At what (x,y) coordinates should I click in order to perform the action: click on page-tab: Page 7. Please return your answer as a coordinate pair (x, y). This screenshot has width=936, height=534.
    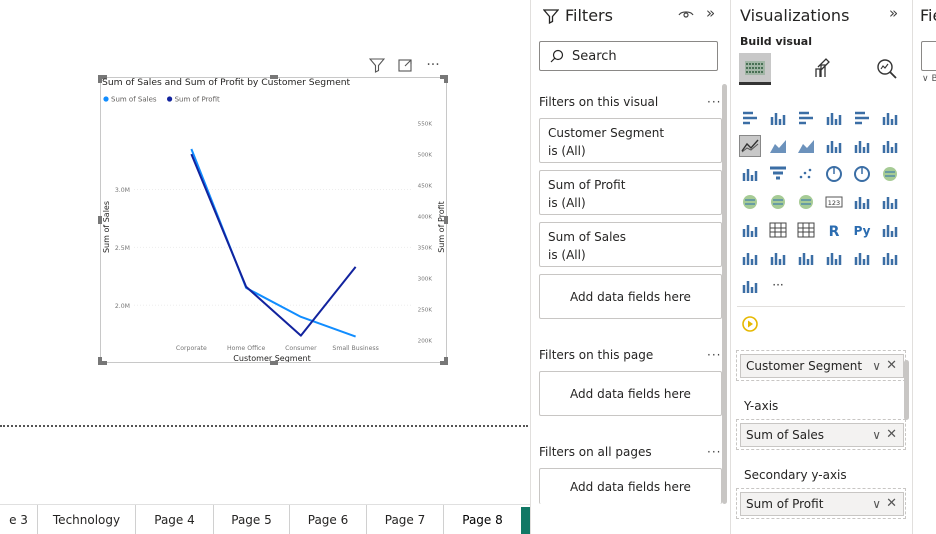
    Looking at the image, I should click on (405, 519).